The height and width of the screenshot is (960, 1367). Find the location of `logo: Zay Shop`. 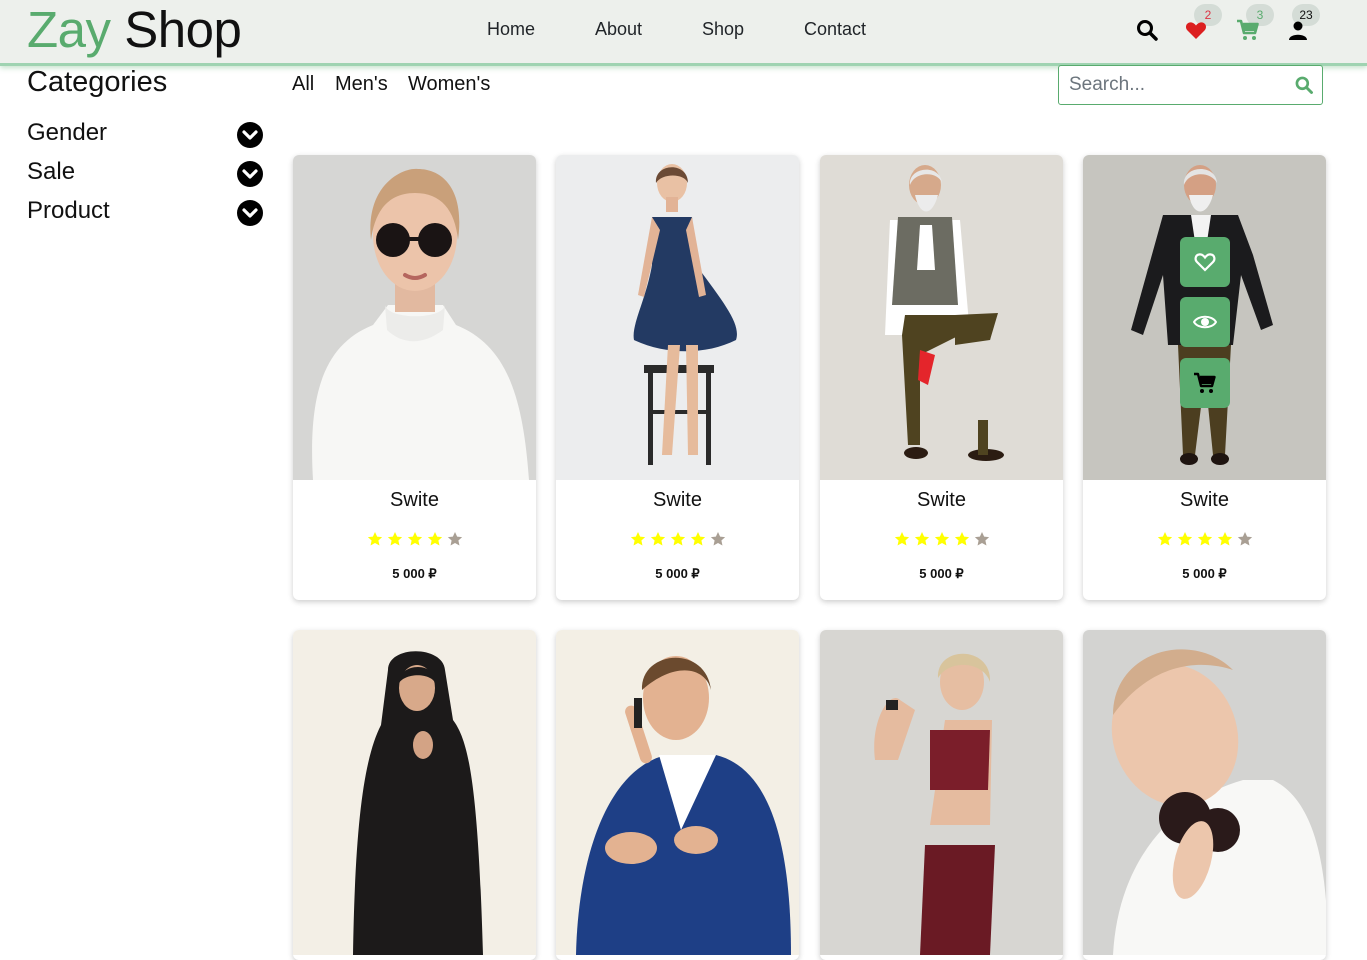

logo: Zay Shop is located at coordinates (134, 29).